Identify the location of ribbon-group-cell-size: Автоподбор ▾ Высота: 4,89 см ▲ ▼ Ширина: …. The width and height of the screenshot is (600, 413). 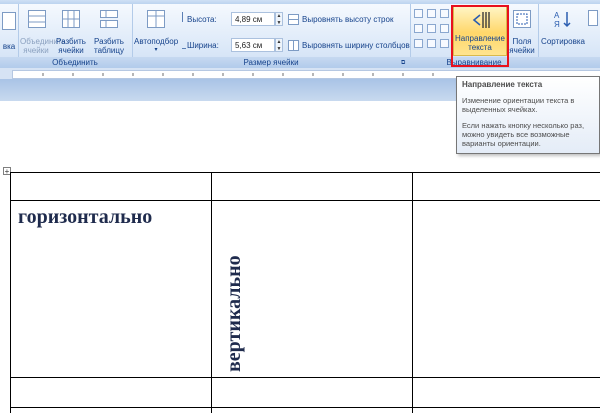
(271, 36).